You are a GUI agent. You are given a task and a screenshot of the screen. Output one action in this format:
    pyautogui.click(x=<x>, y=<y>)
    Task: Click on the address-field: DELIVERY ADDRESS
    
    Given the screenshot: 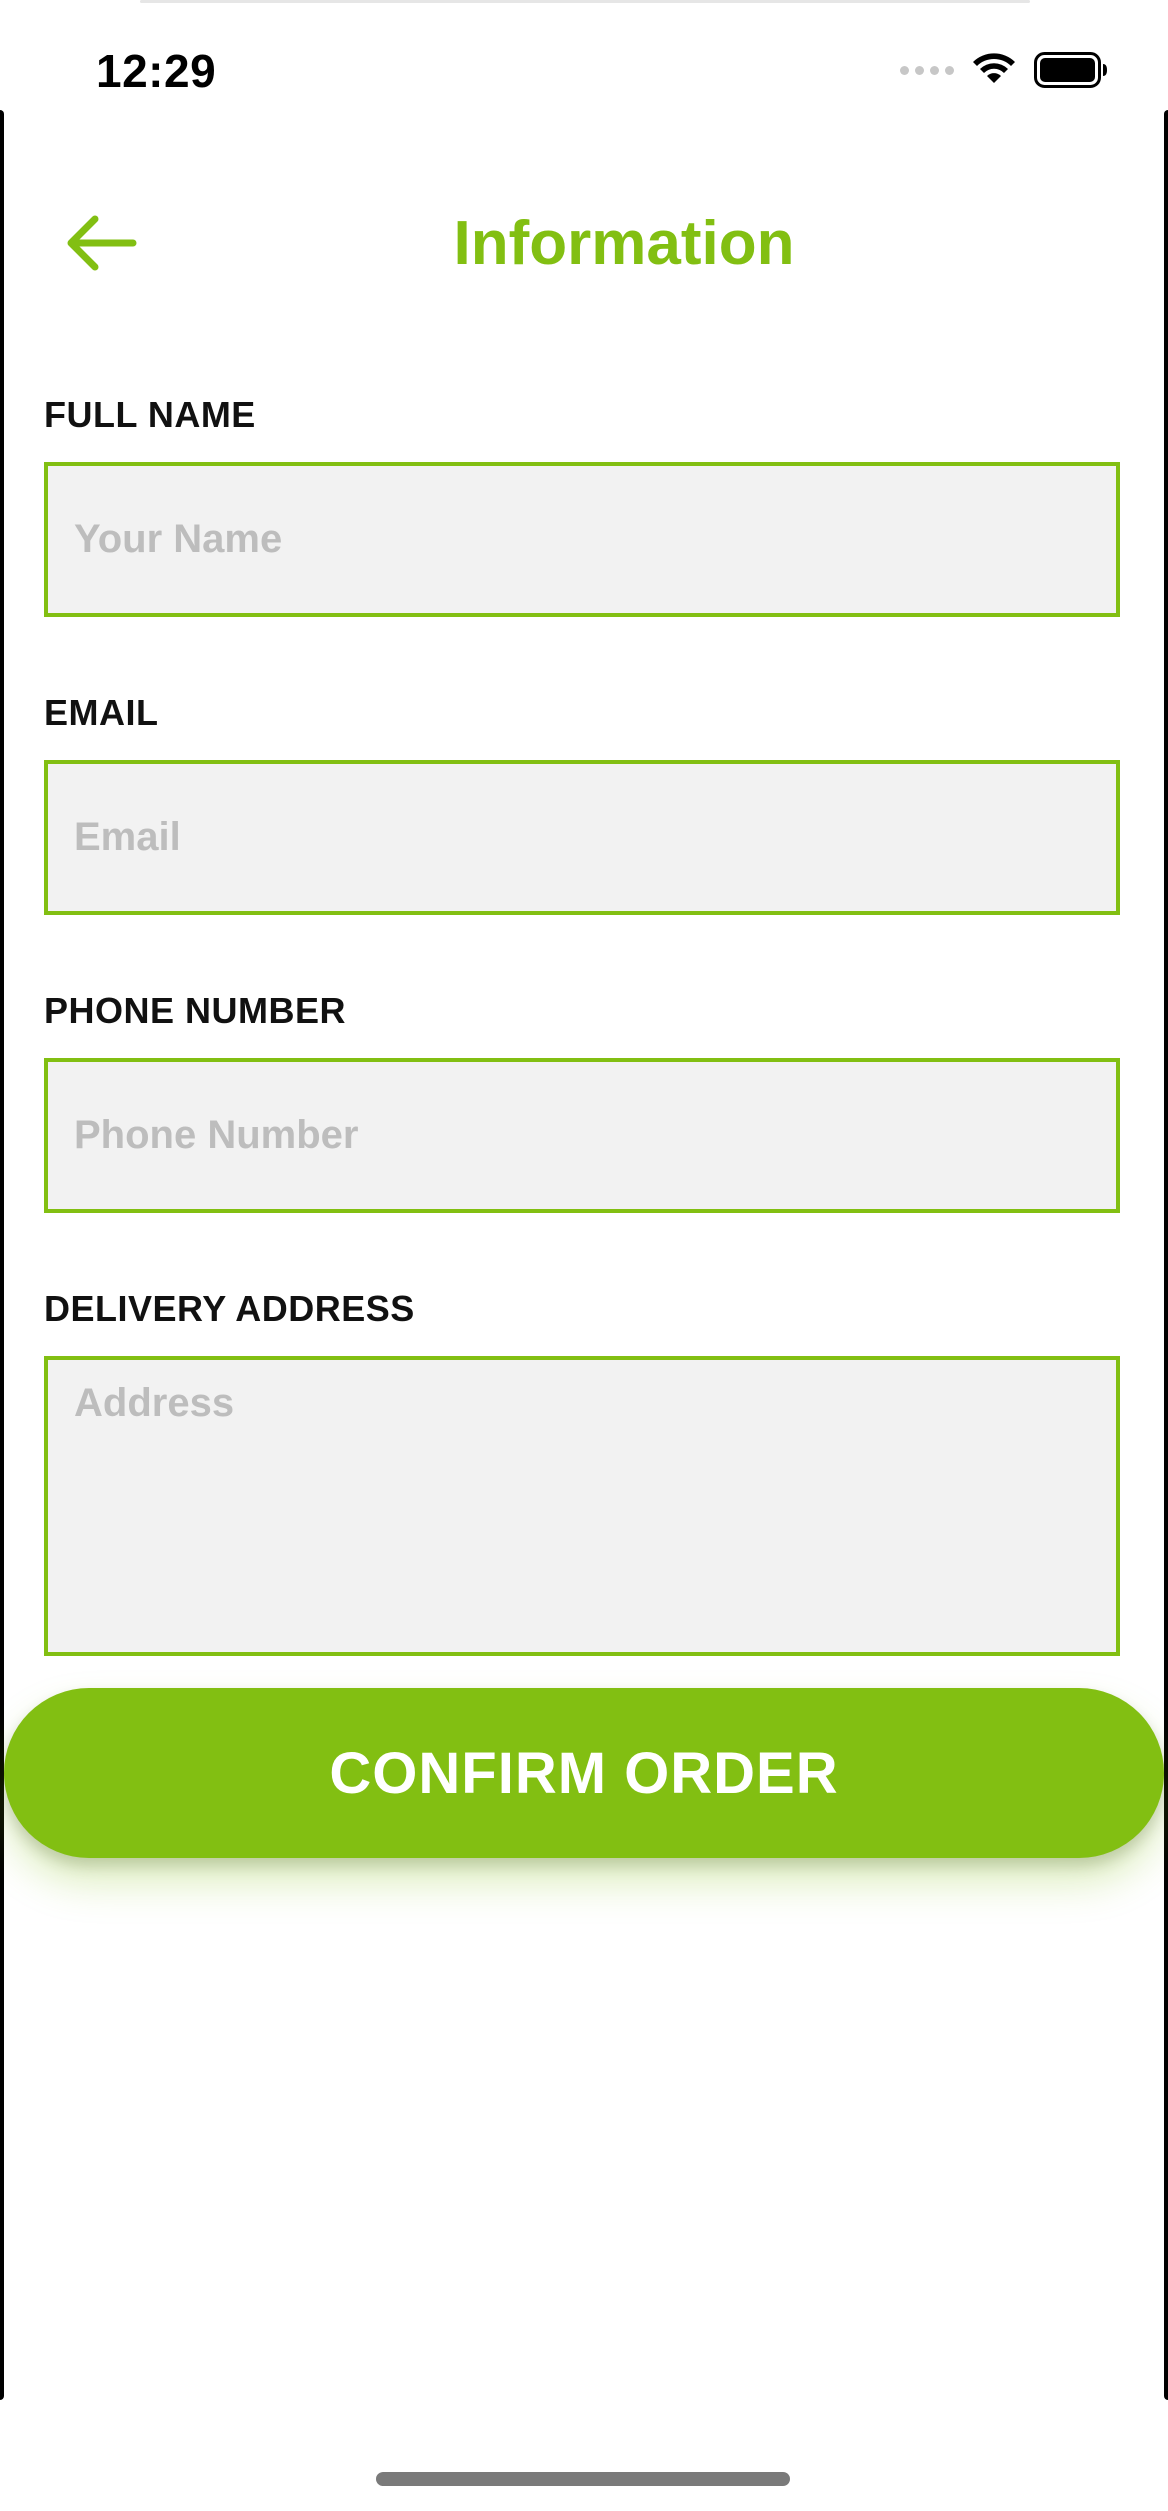 What is the action you would take?
    pyautogui.click(x=582, y=1470)
    